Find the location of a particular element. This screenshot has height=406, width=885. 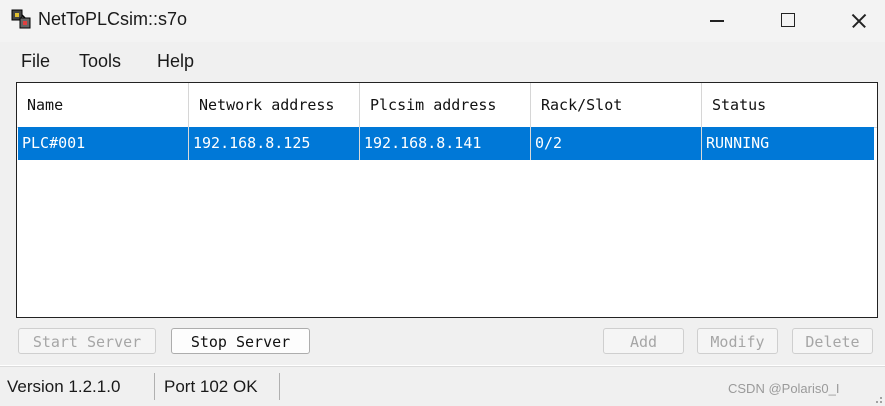

window-title: NetToPLCsim::s7o is located at coordinates (113, 19).